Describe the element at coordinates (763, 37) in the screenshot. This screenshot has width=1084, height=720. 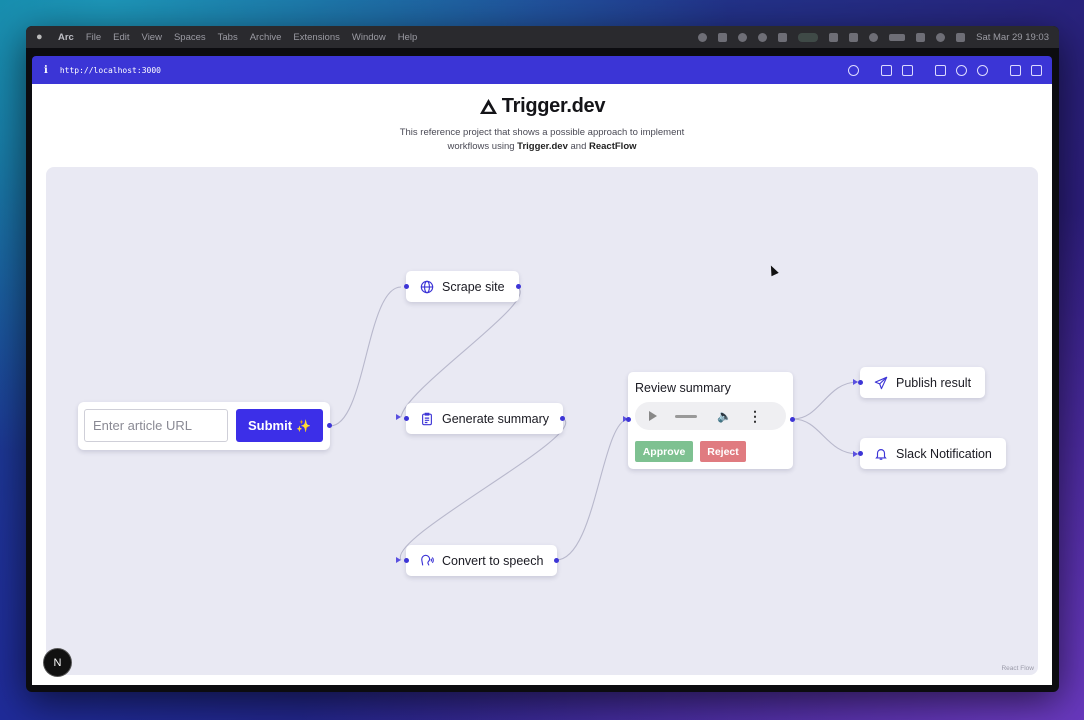
I see `tray-record-icon` at that location.